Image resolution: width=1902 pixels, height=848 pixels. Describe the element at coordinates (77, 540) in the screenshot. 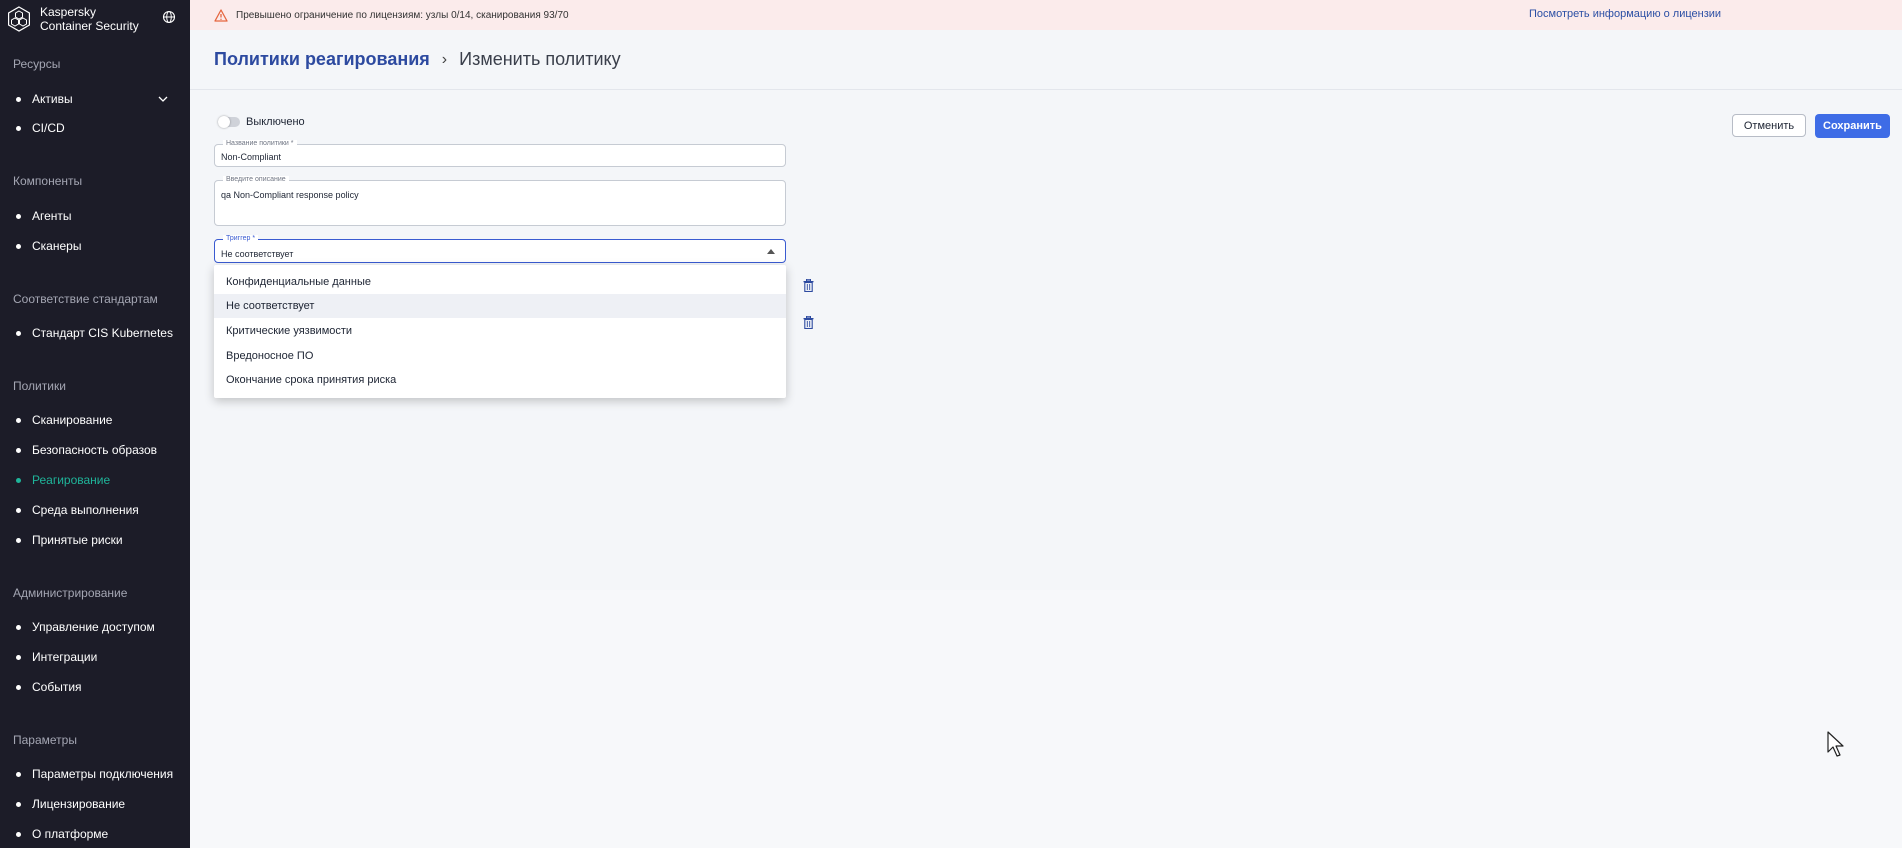

I see `sidebar-item-label: Принятые риски` at that location.